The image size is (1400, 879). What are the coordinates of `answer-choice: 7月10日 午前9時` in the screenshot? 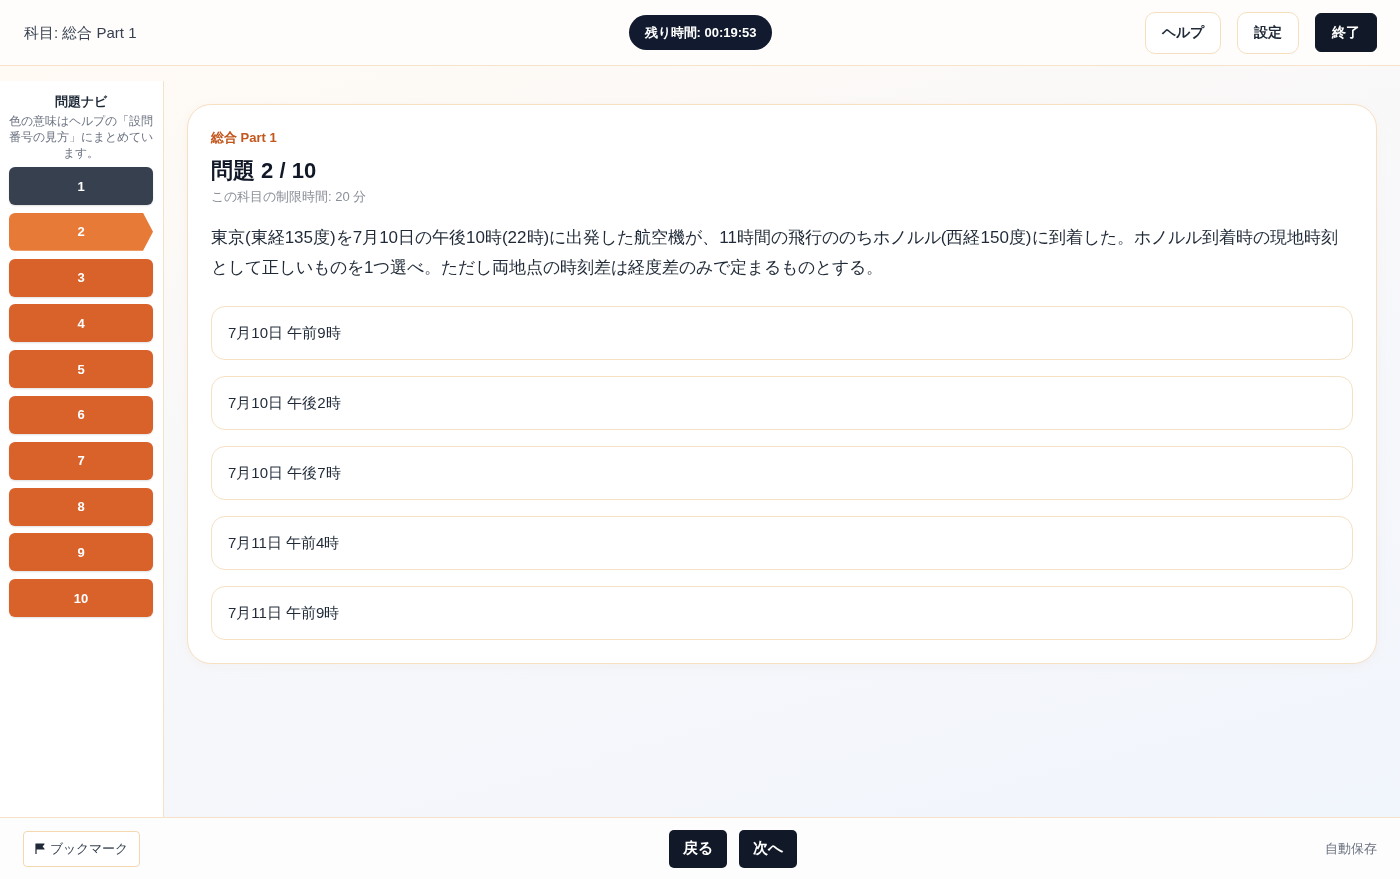 It's located at (782, 333).